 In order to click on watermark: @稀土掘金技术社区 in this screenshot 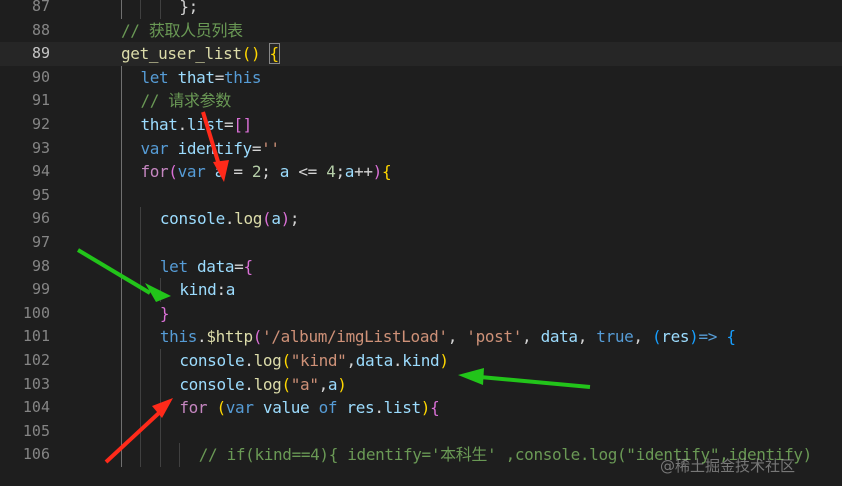, I will do `click(728, 466)`.